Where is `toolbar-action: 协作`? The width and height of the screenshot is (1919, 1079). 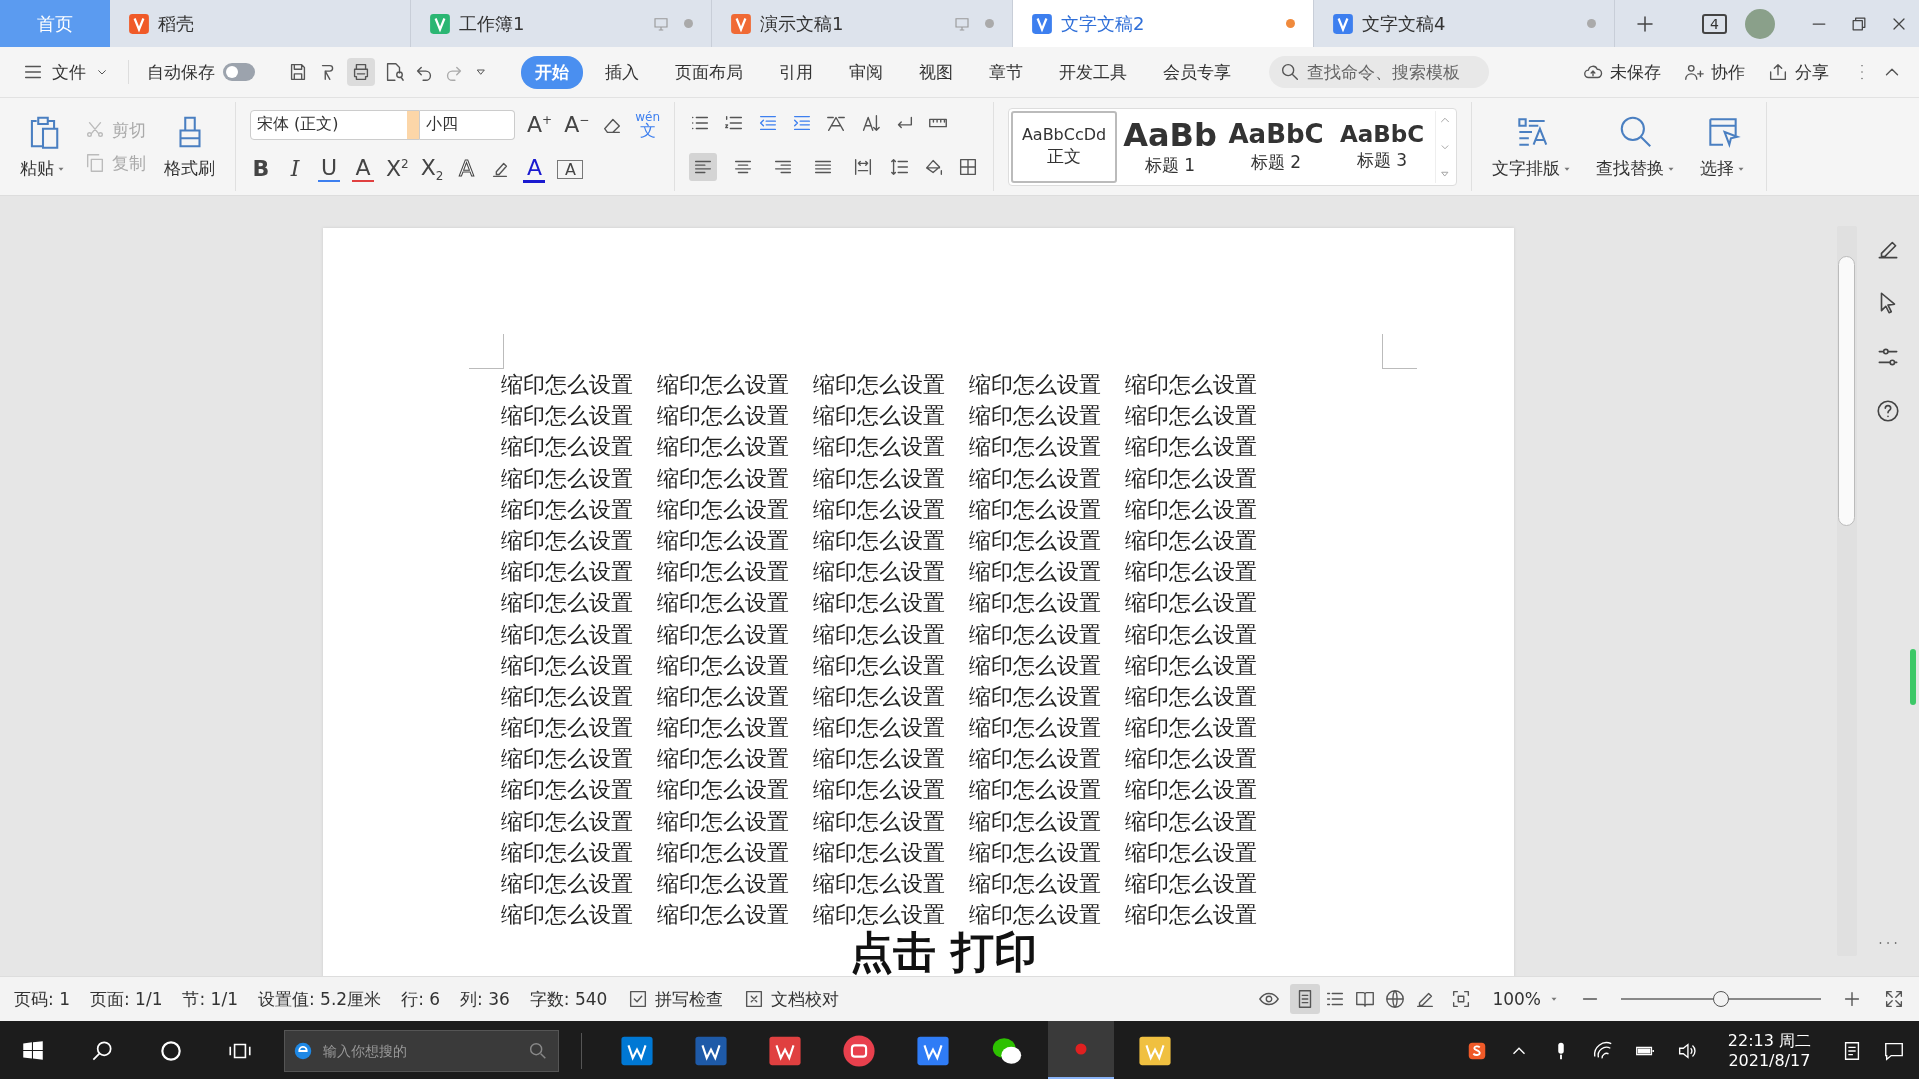
toolbar-action: 协作 is located at coordinates (1714, 72).